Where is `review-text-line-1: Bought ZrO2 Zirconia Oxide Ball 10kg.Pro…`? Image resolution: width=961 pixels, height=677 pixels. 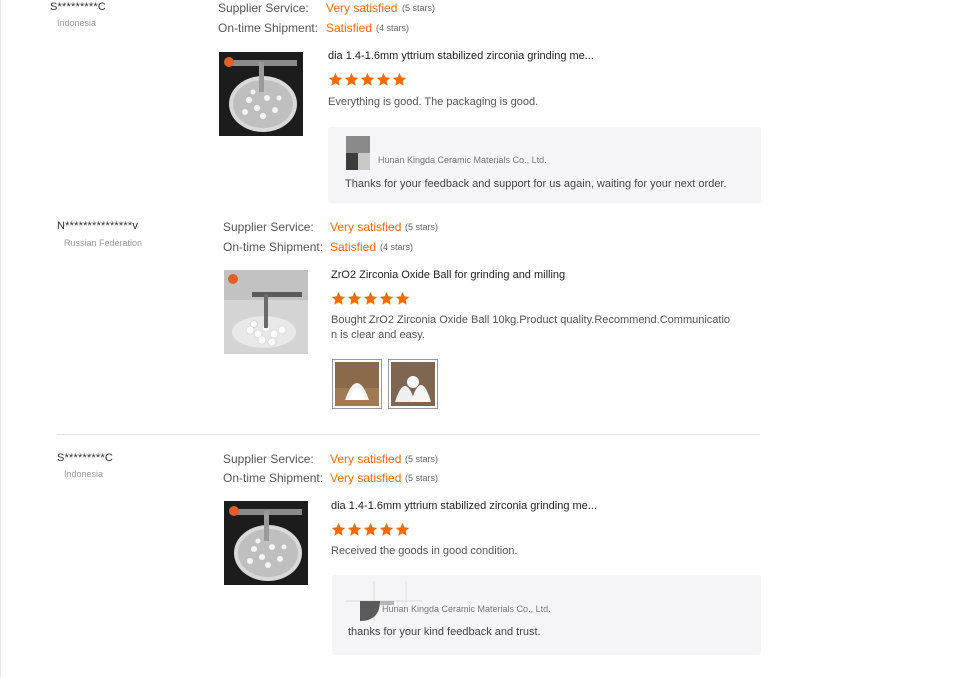
review-text-line-1: Bought ZrO2 Zirconia Oxide Ball 10kg.Pro… is located at coordinates (531, 320).